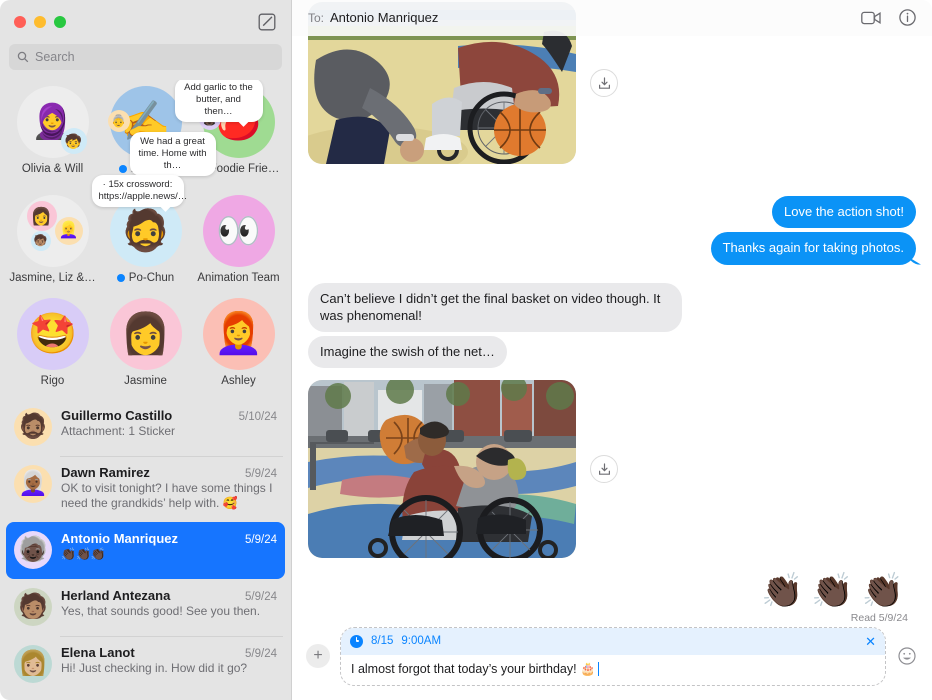  What do you see at coordinates (68, 231) in the screenshot?
I see `avatar-secondary: 👱‍♀️` at bounding box center [68, 231].